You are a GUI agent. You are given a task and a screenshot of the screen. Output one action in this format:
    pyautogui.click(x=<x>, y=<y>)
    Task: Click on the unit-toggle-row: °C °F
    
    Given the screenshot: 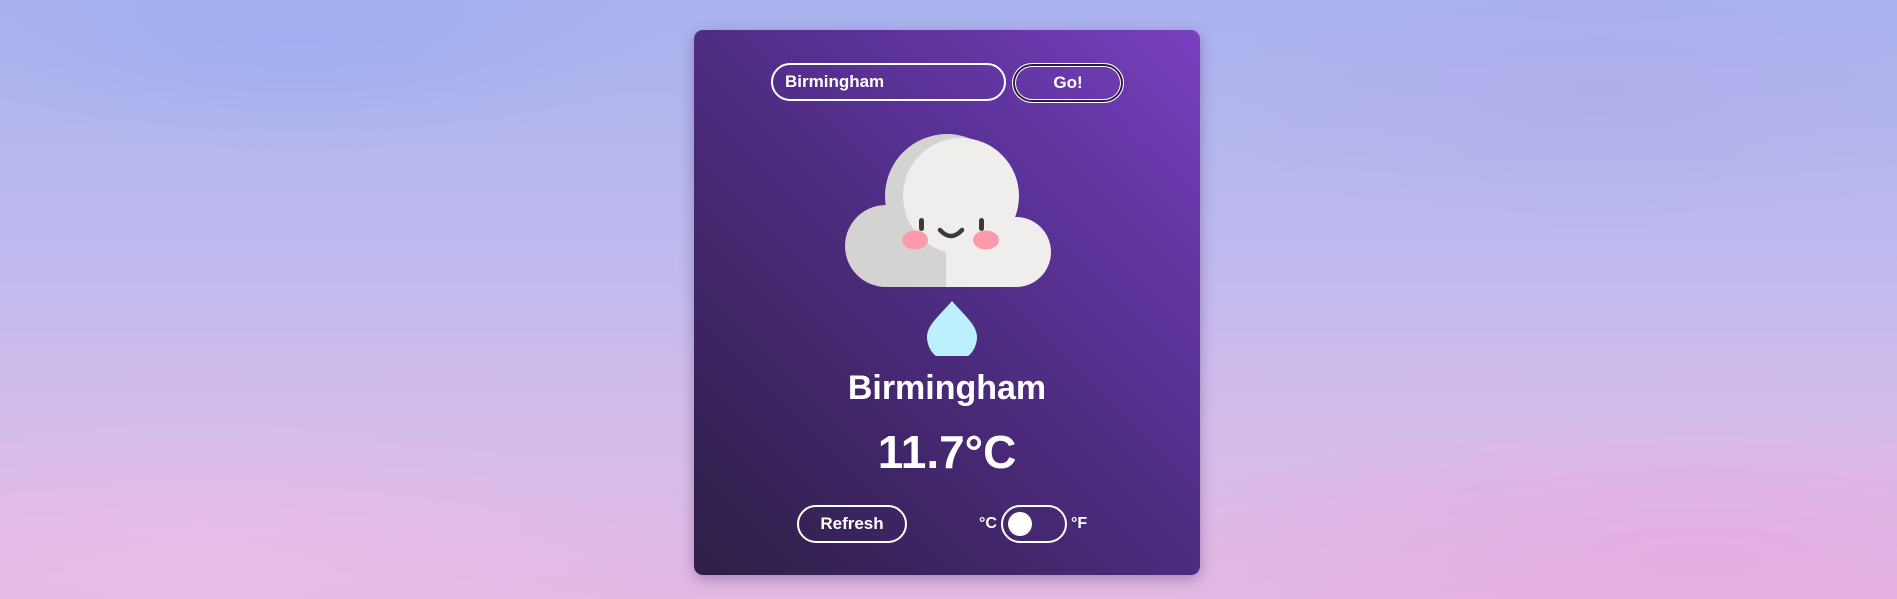 What is the action you would take?
    pyautogui.click(x=1033, y=524)
    